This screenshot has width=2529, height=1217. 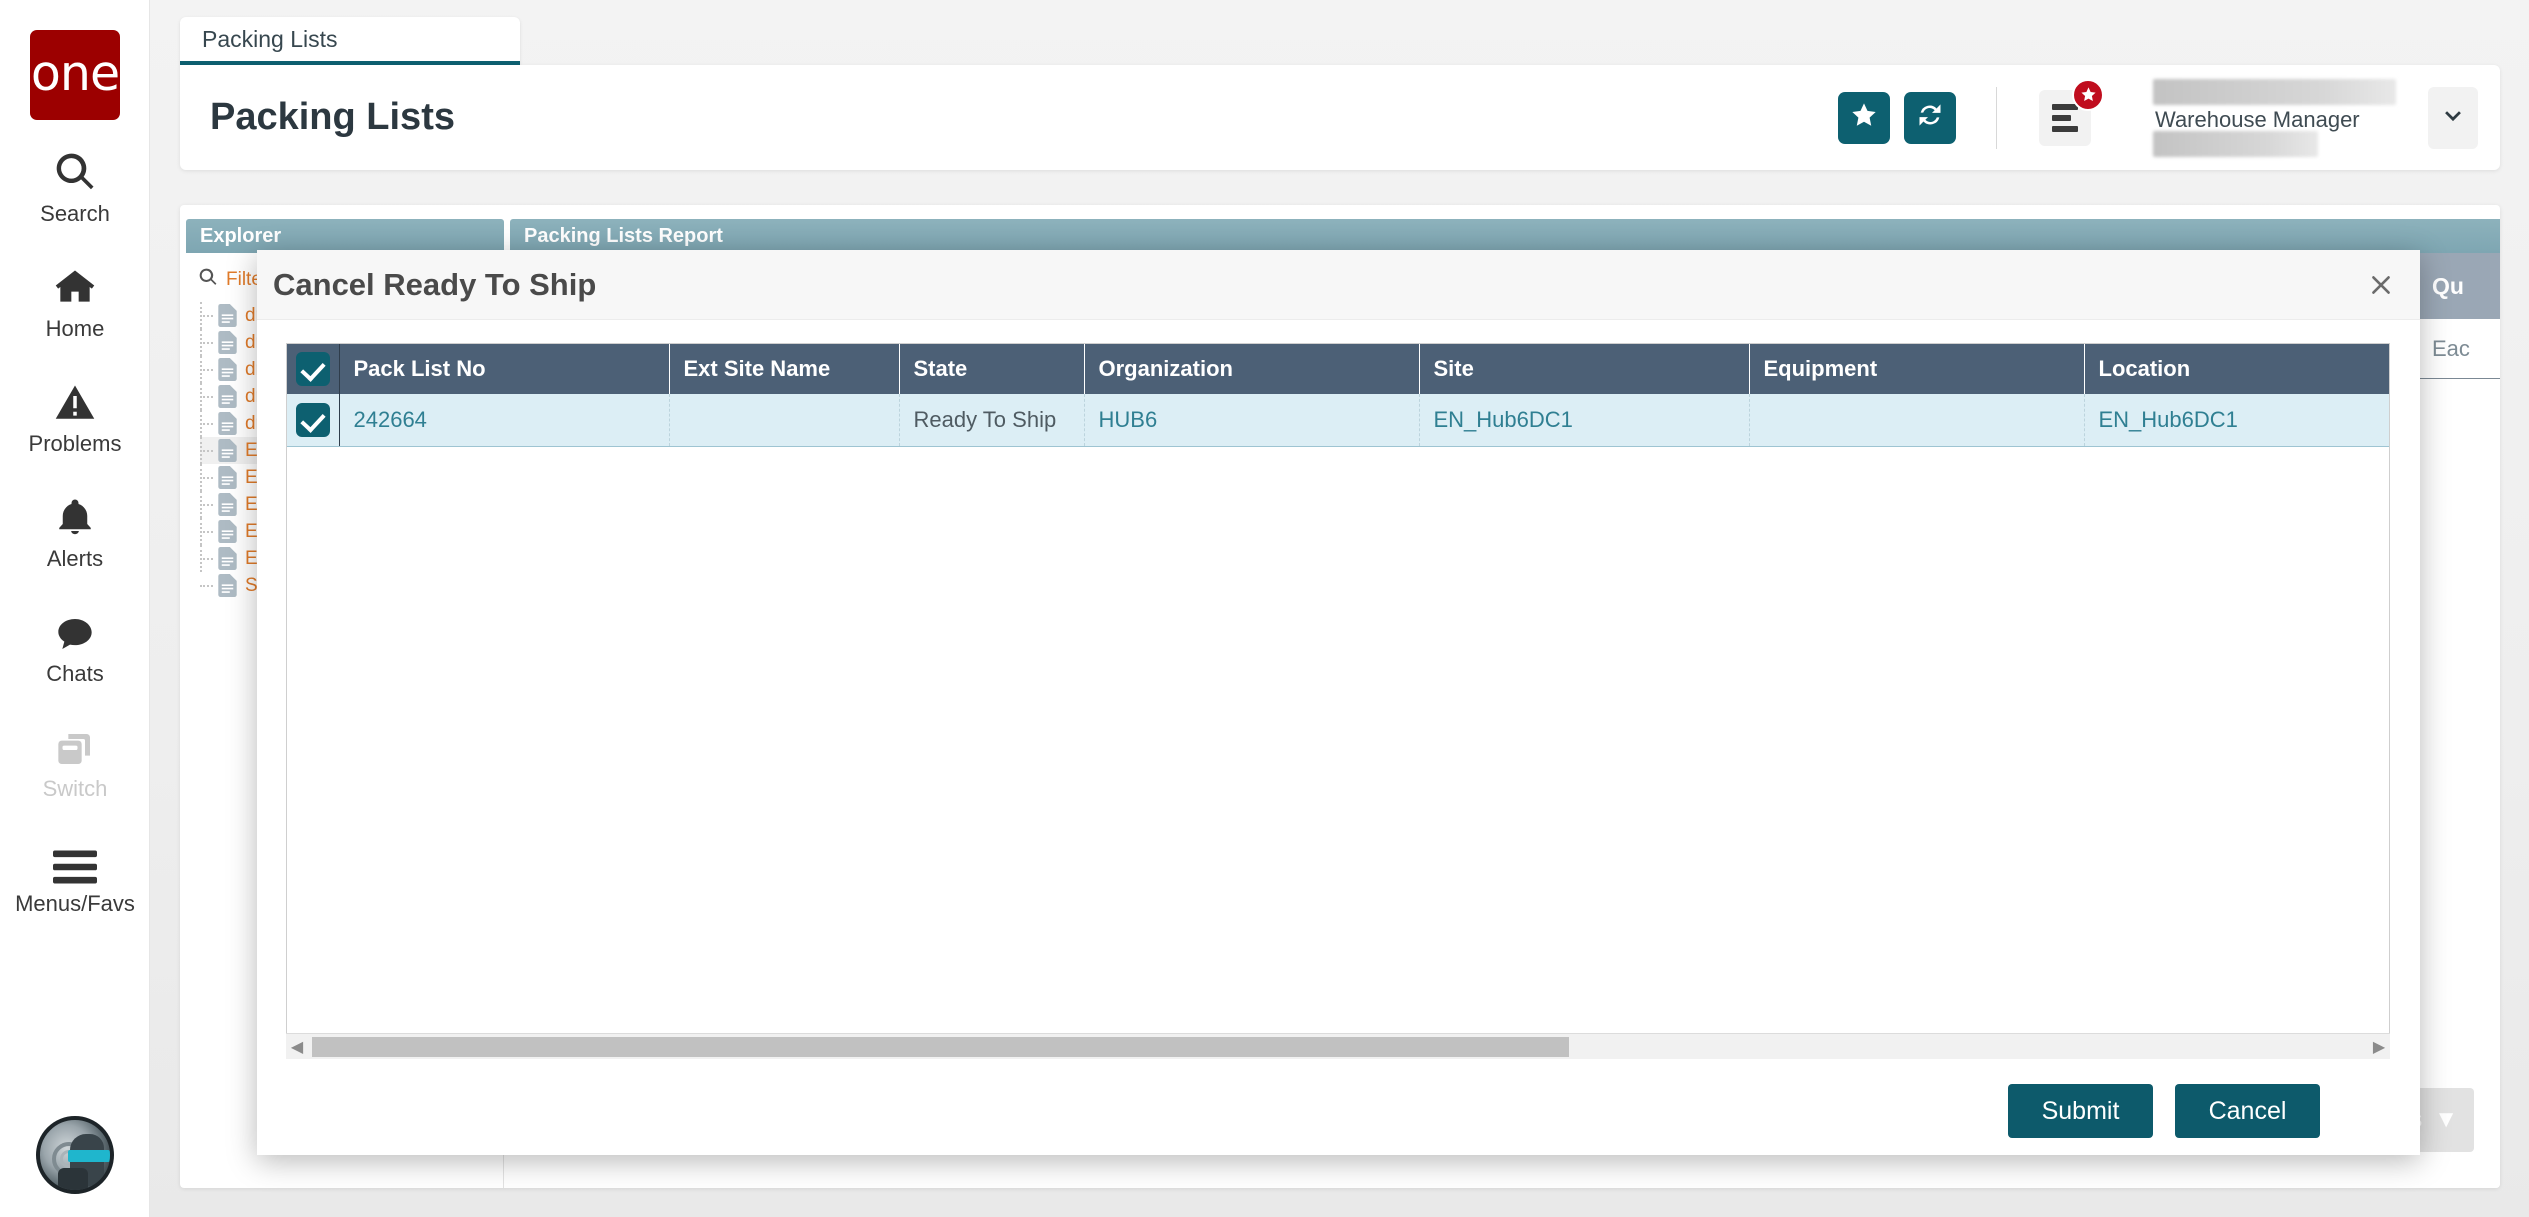 I want to click on cell-state: Ready To Ship, so click(x=992, y=420).